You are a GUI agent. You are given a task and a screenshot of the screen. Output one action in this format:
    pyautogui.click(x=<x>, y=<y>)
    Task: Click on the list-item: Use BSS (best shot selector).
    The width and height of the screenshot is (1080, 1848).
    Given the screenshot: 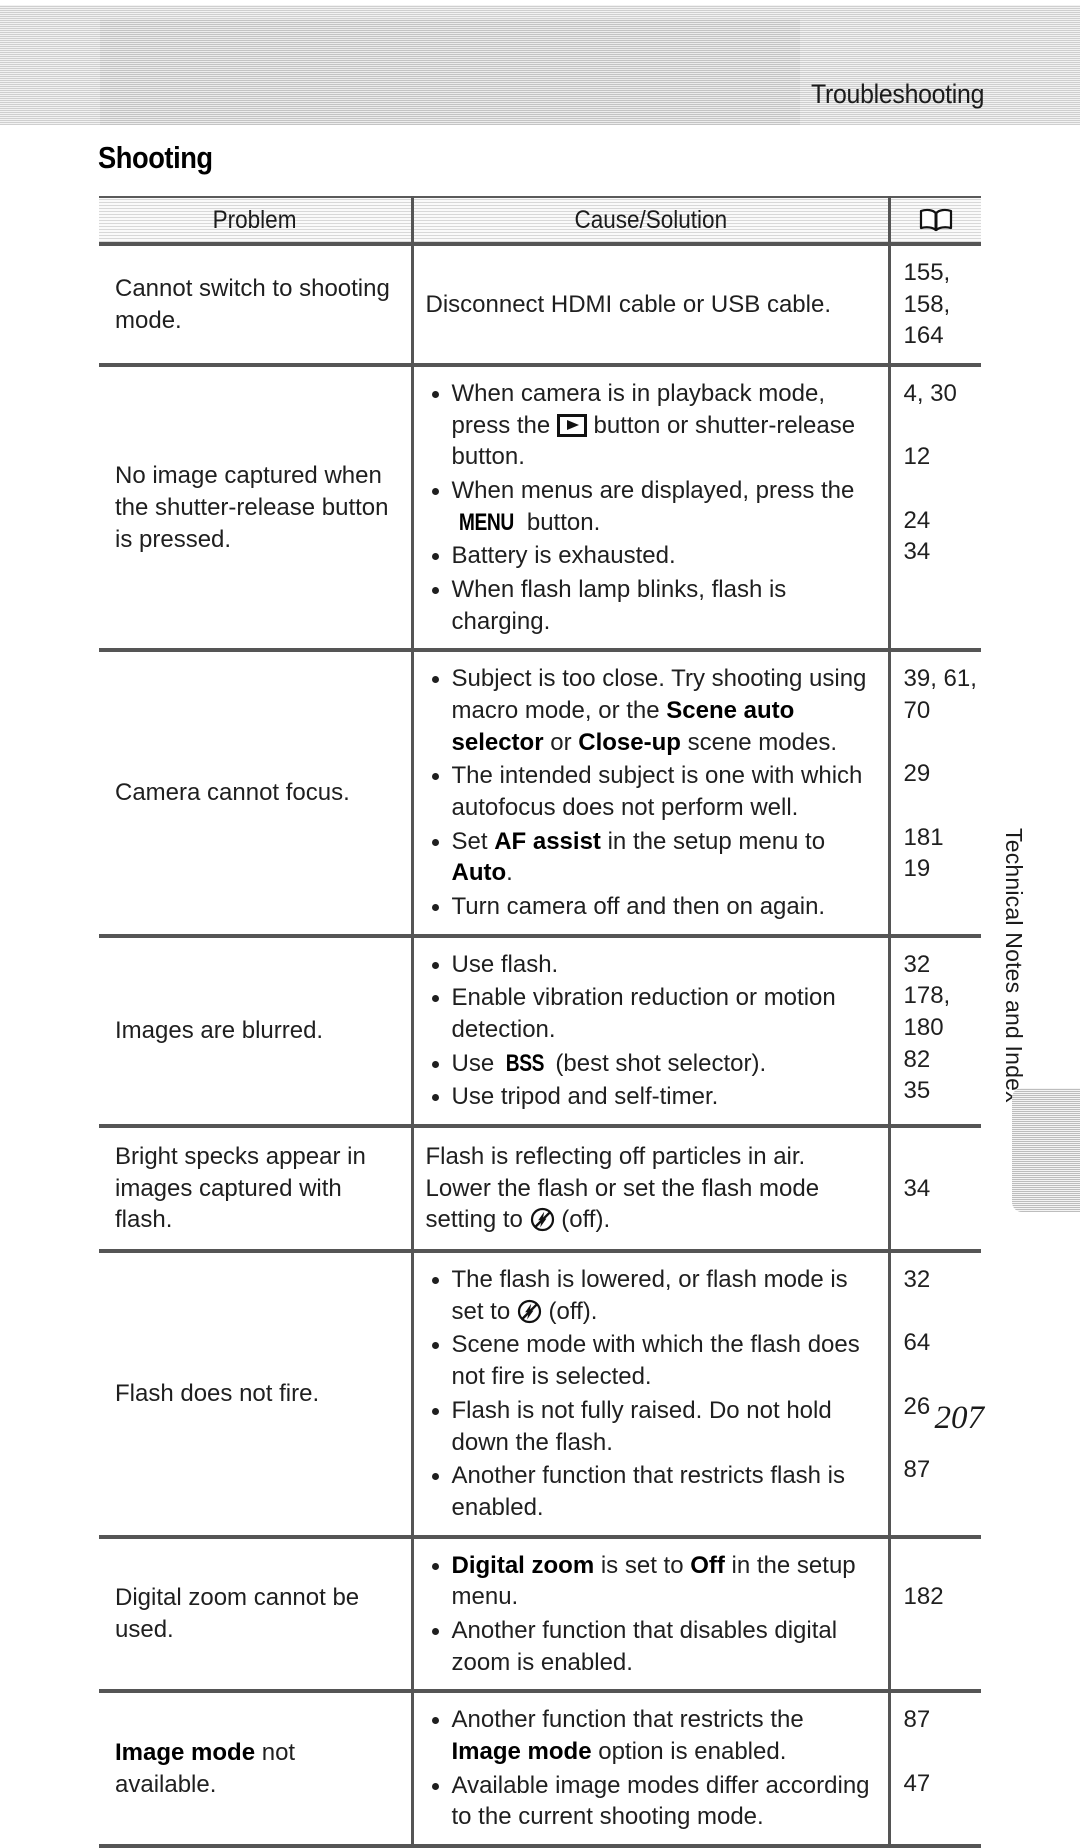 What is the action you would take?
    pyautogui.click(x=651, y=1064)
    